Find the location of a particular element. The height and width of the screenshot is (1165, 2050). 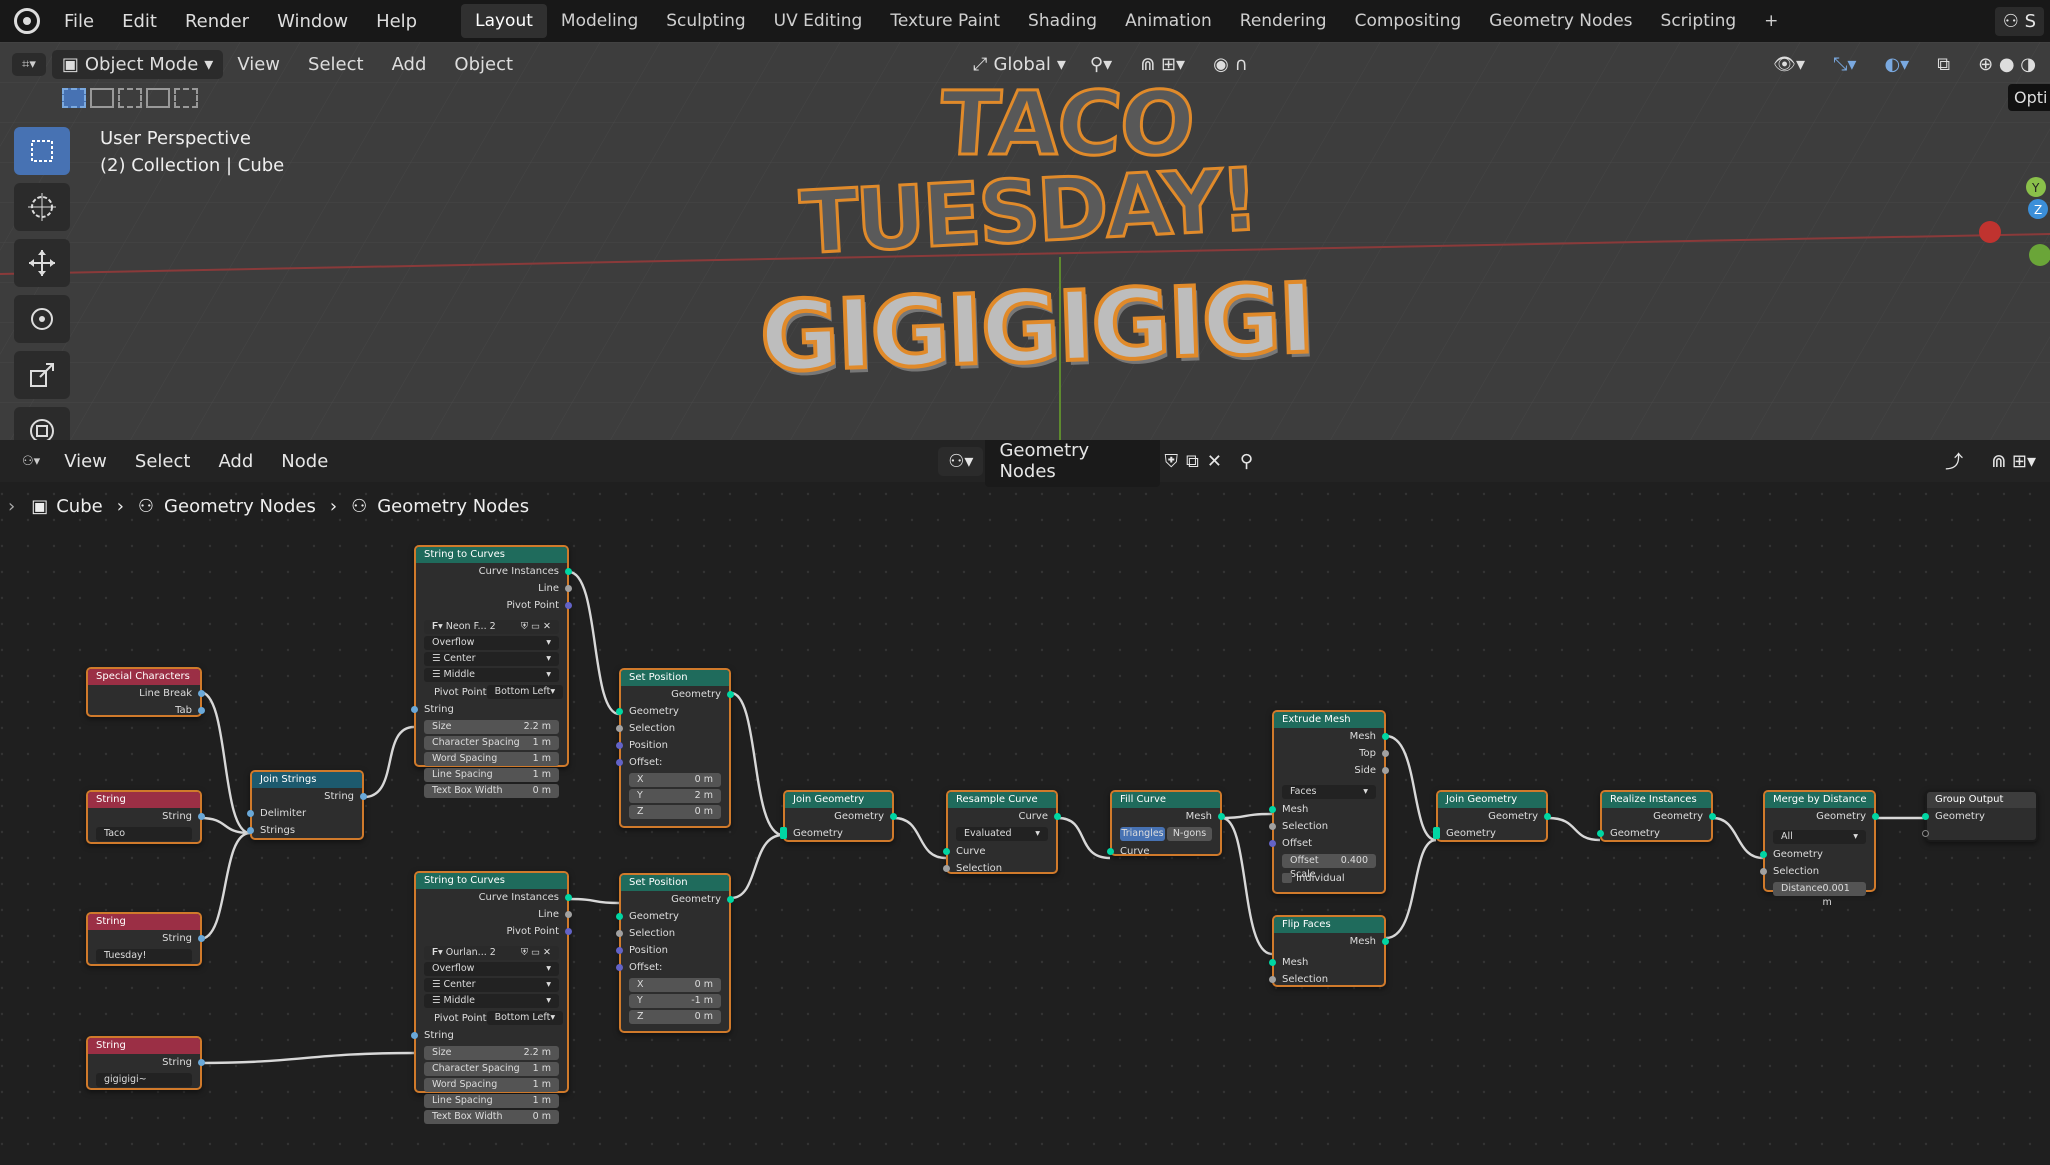

node-string-taco: String String Taco is located at coordinates (145, 817).